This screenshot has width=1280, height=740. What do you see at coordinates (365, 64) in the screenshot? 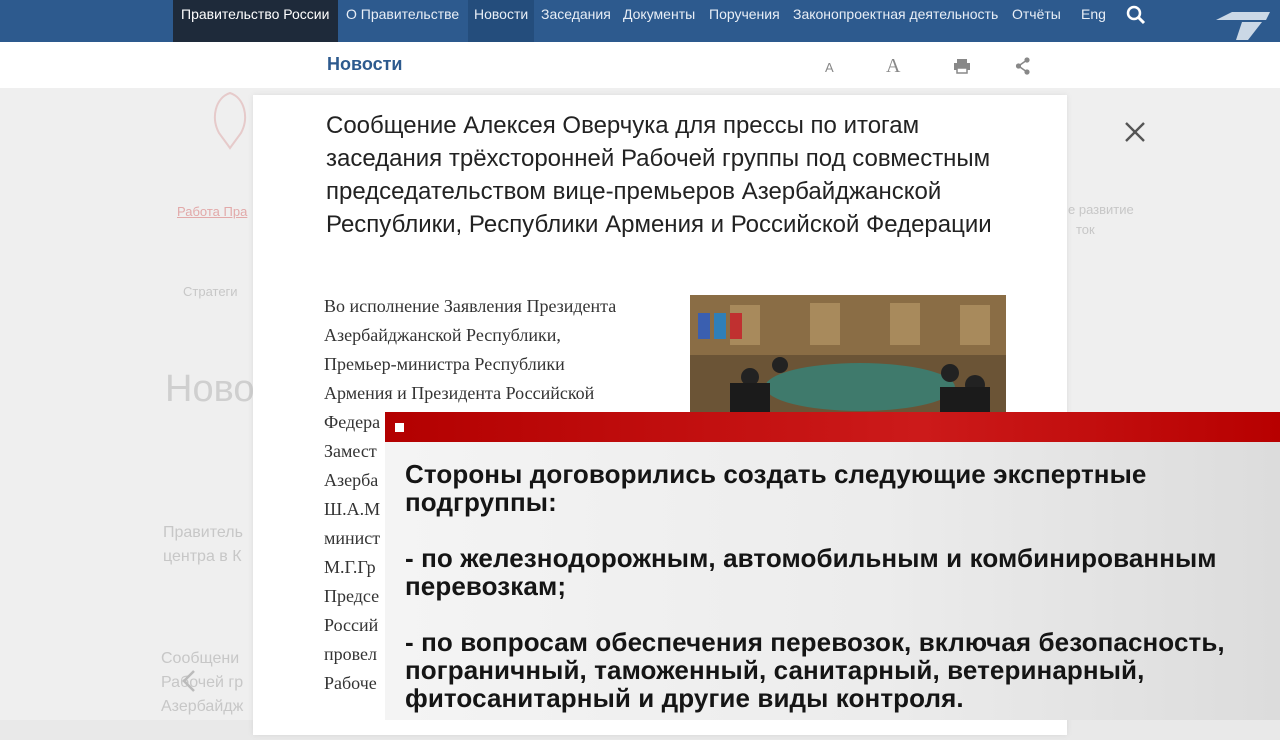
I see `section-title: Новости` at bounding box center [365, 64].